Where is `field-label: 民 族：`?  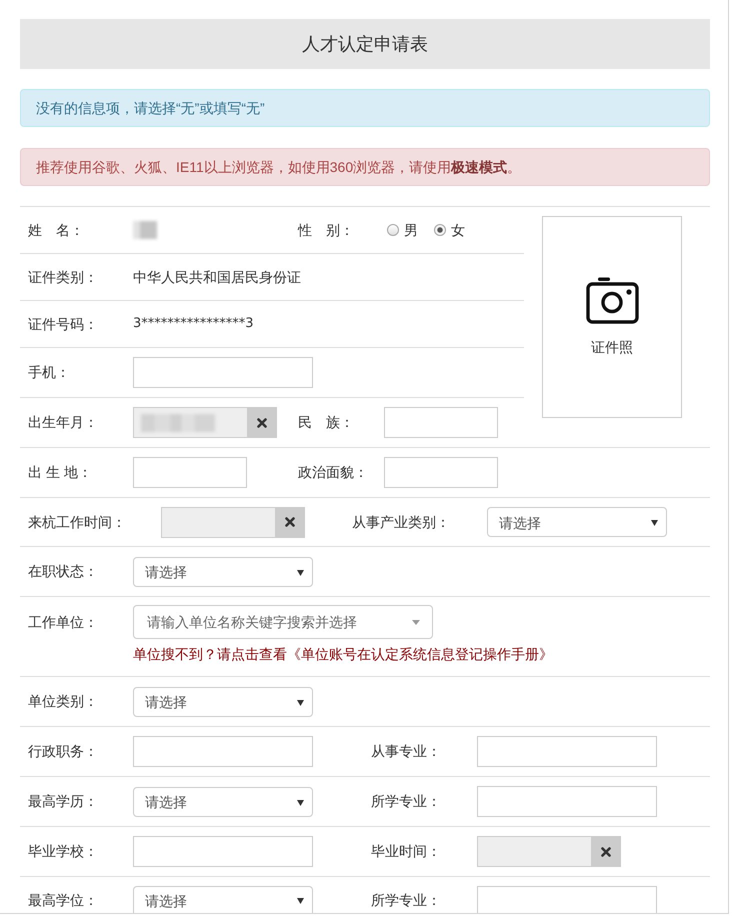
field-label: 民 族： is located at coordinates (326, 422).